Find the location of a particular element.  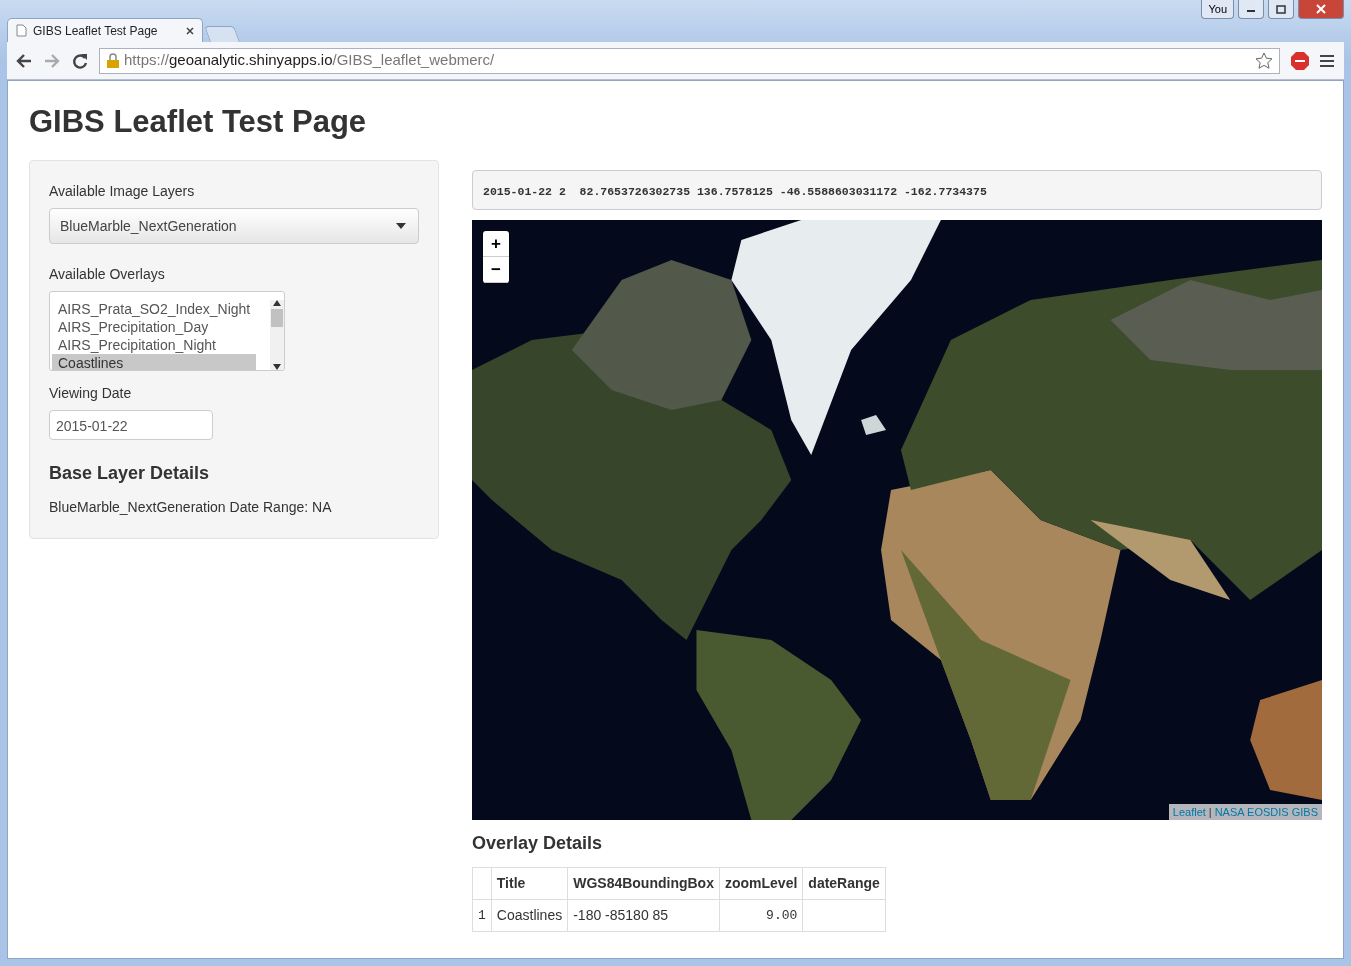

base-layer-details: BlueMarble_NextGeneration Date Range: NA is located at coordinates (191, 508).